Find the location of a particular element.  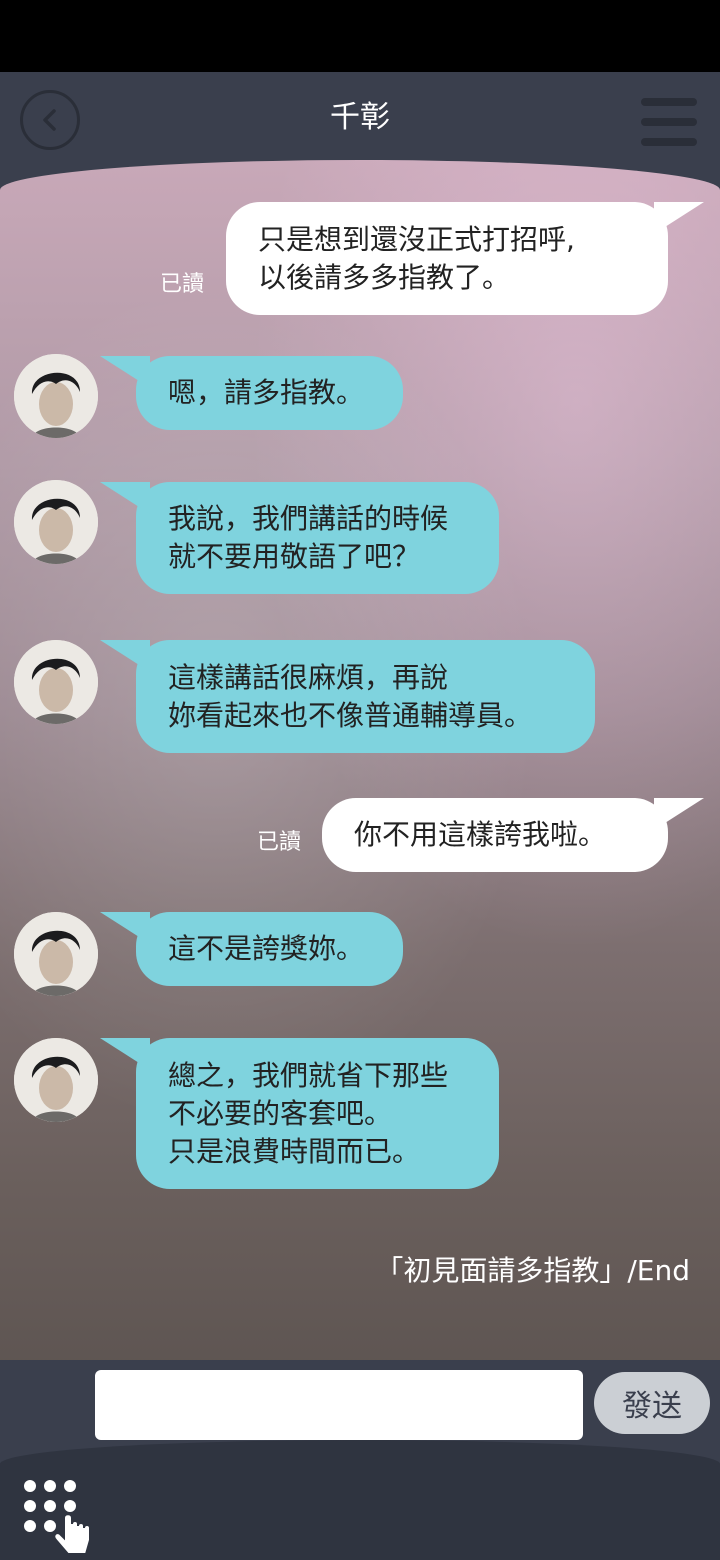

episode-end-label: 「初見面請多指教」/End is located at coordinates (532, 1270).